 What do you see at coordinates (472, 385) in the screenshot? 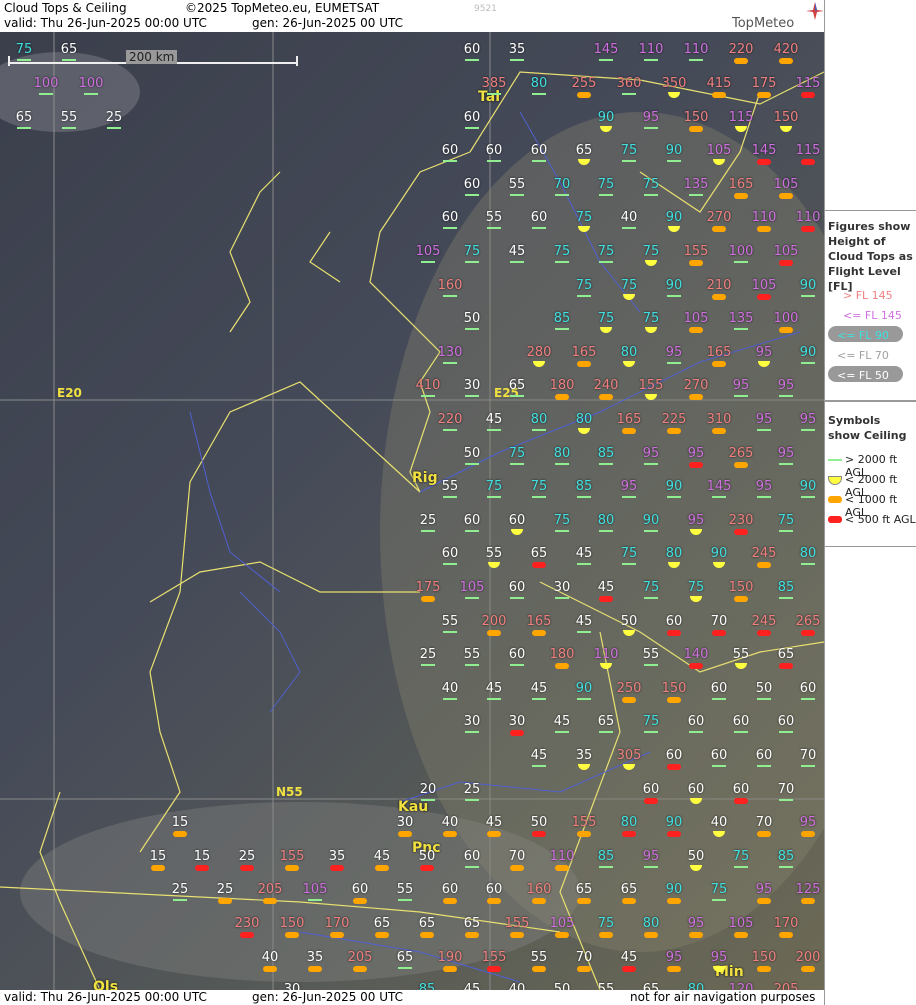
I see `cloud-top-value: 30` at bounding box center [472, 385].